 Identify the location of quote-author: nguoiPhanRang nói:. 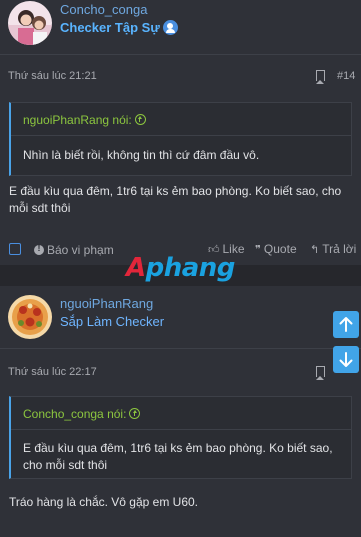
(84, 120).